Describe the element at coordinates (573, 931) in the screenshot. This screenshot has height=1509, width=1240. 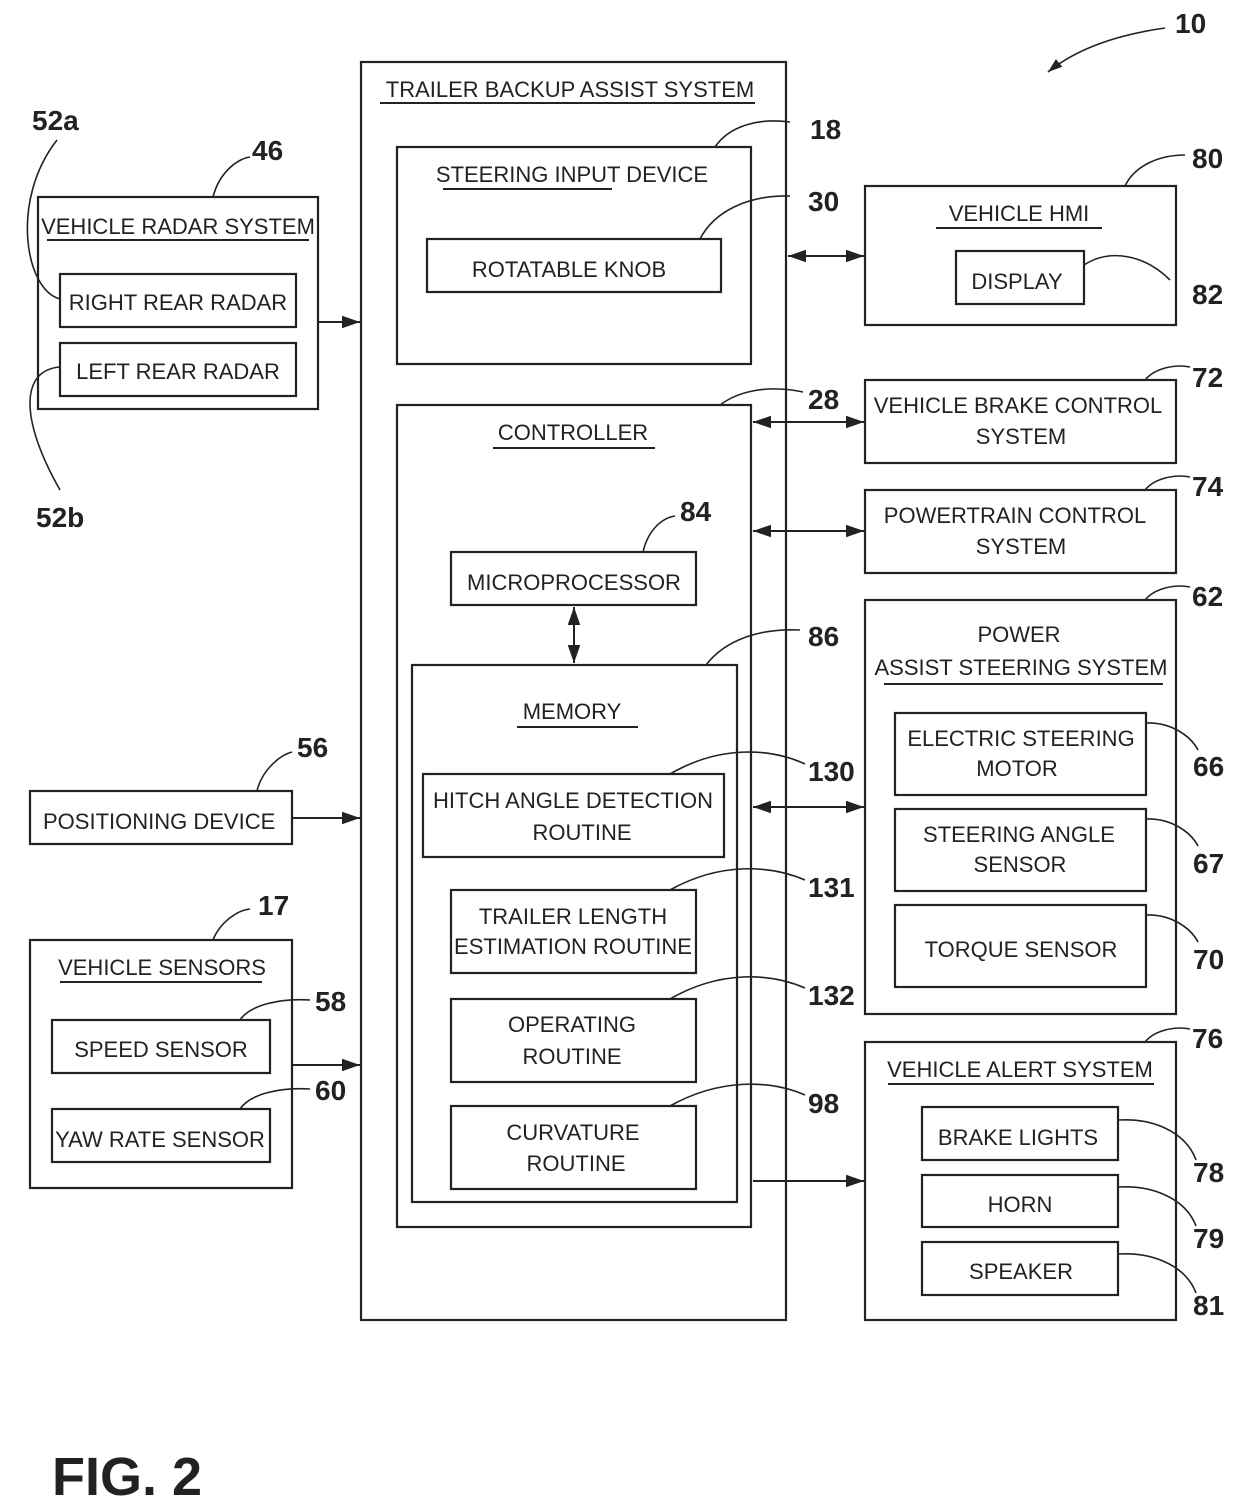
I see `trailer-length-routine-box` at that location.